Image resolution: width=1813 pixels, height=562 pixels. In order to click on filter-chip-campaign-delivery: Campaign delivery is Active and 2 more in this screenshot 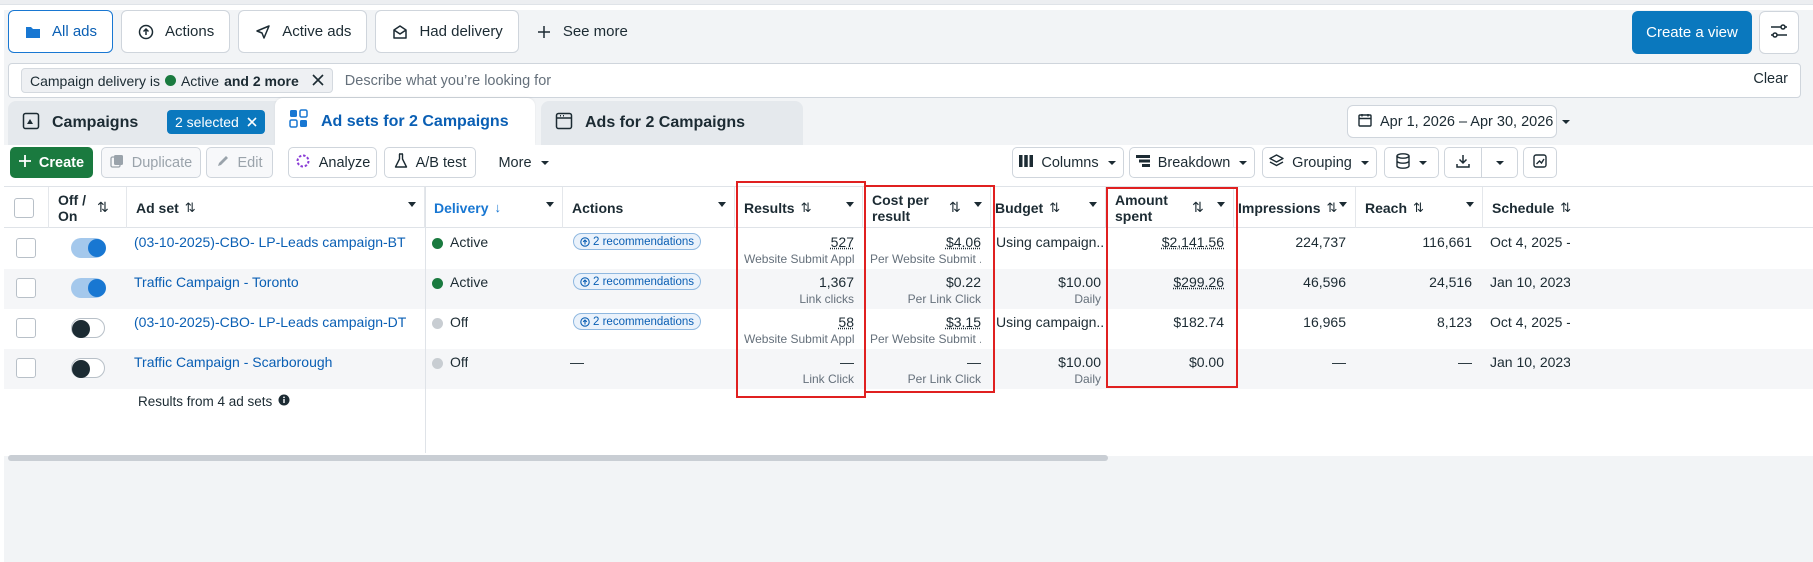, I will do `click(177, 80)`.